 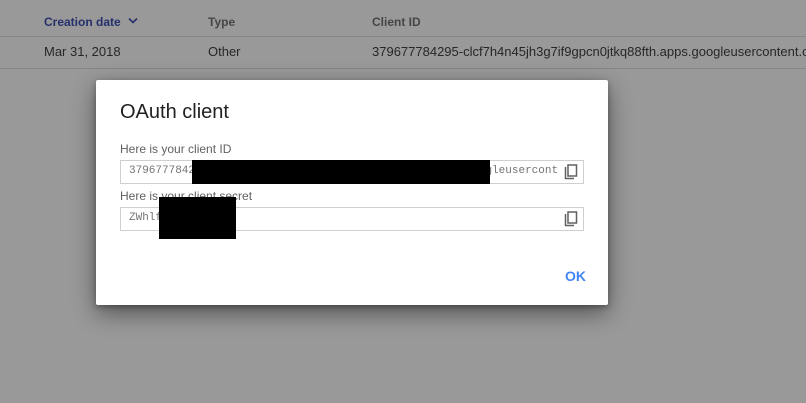 I want to click on copy-client-id-button, so click(x=571, y=172).